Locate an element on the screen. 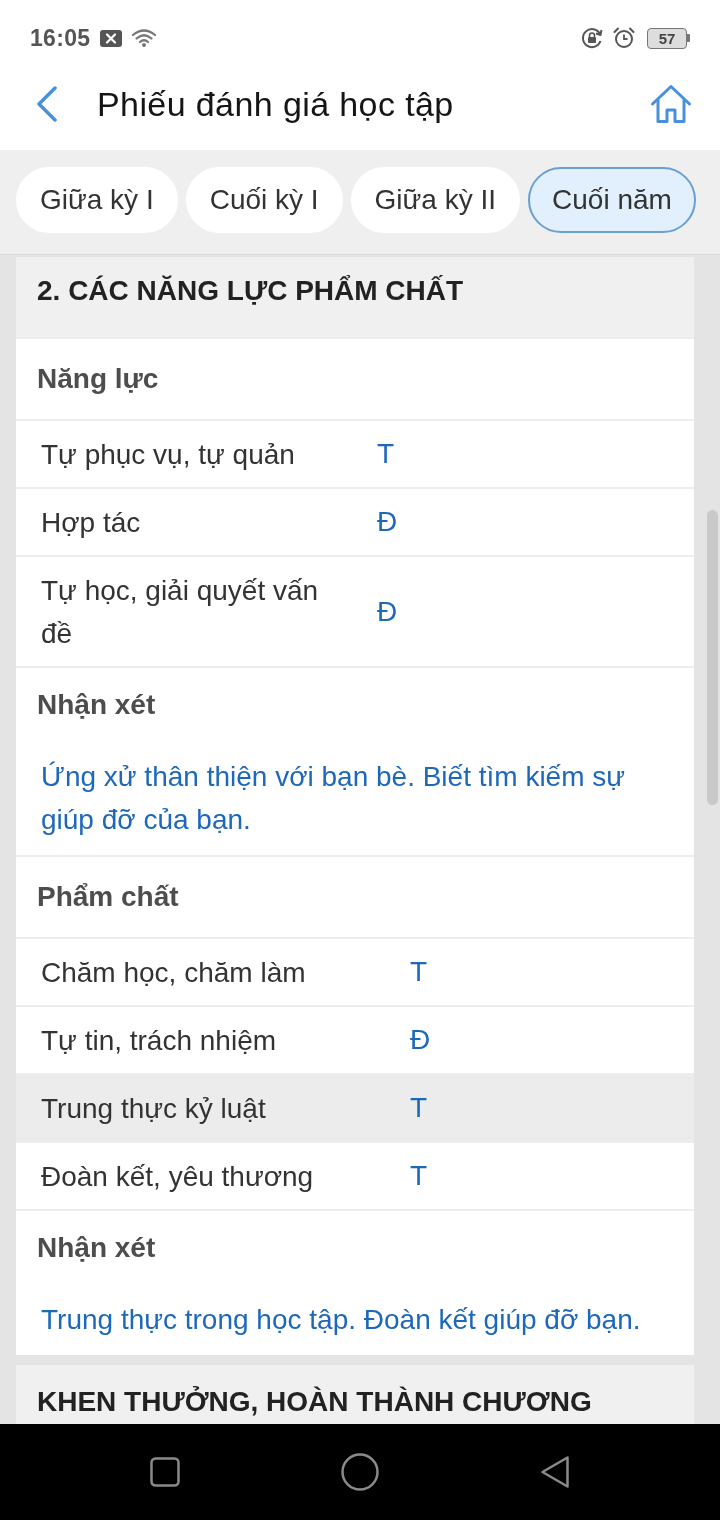 This screenshot has height=1520, width=720. period-tab: Cuối kỳ I is located at coordinates (264, 200).